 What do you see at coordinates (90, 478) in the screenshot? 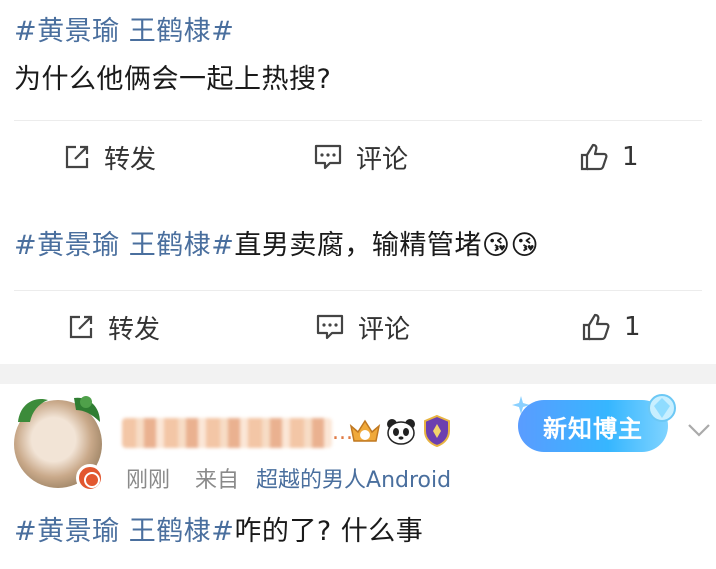
I see `vip-badge-icon` at bounding box center [90, 478].